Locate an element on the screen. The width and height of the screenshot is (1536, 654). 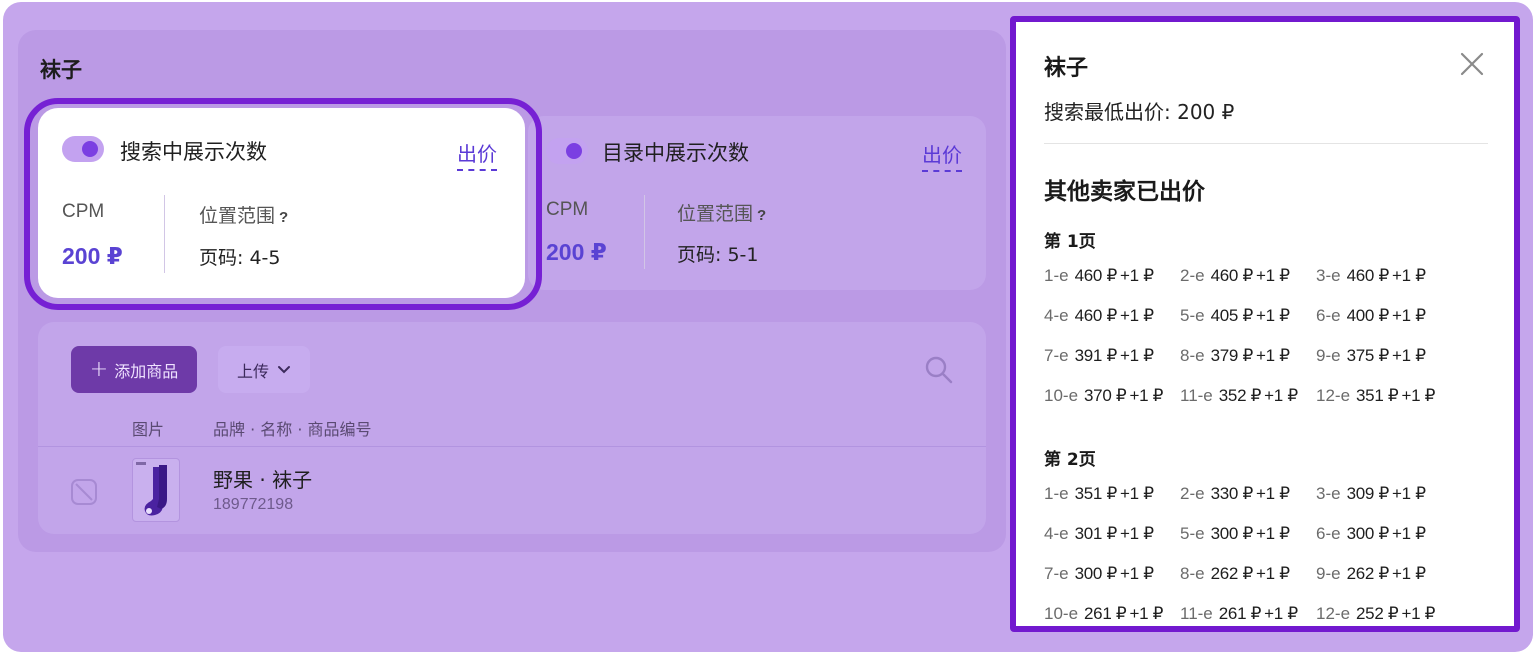
search-divider is located at coordinates (164, 234).